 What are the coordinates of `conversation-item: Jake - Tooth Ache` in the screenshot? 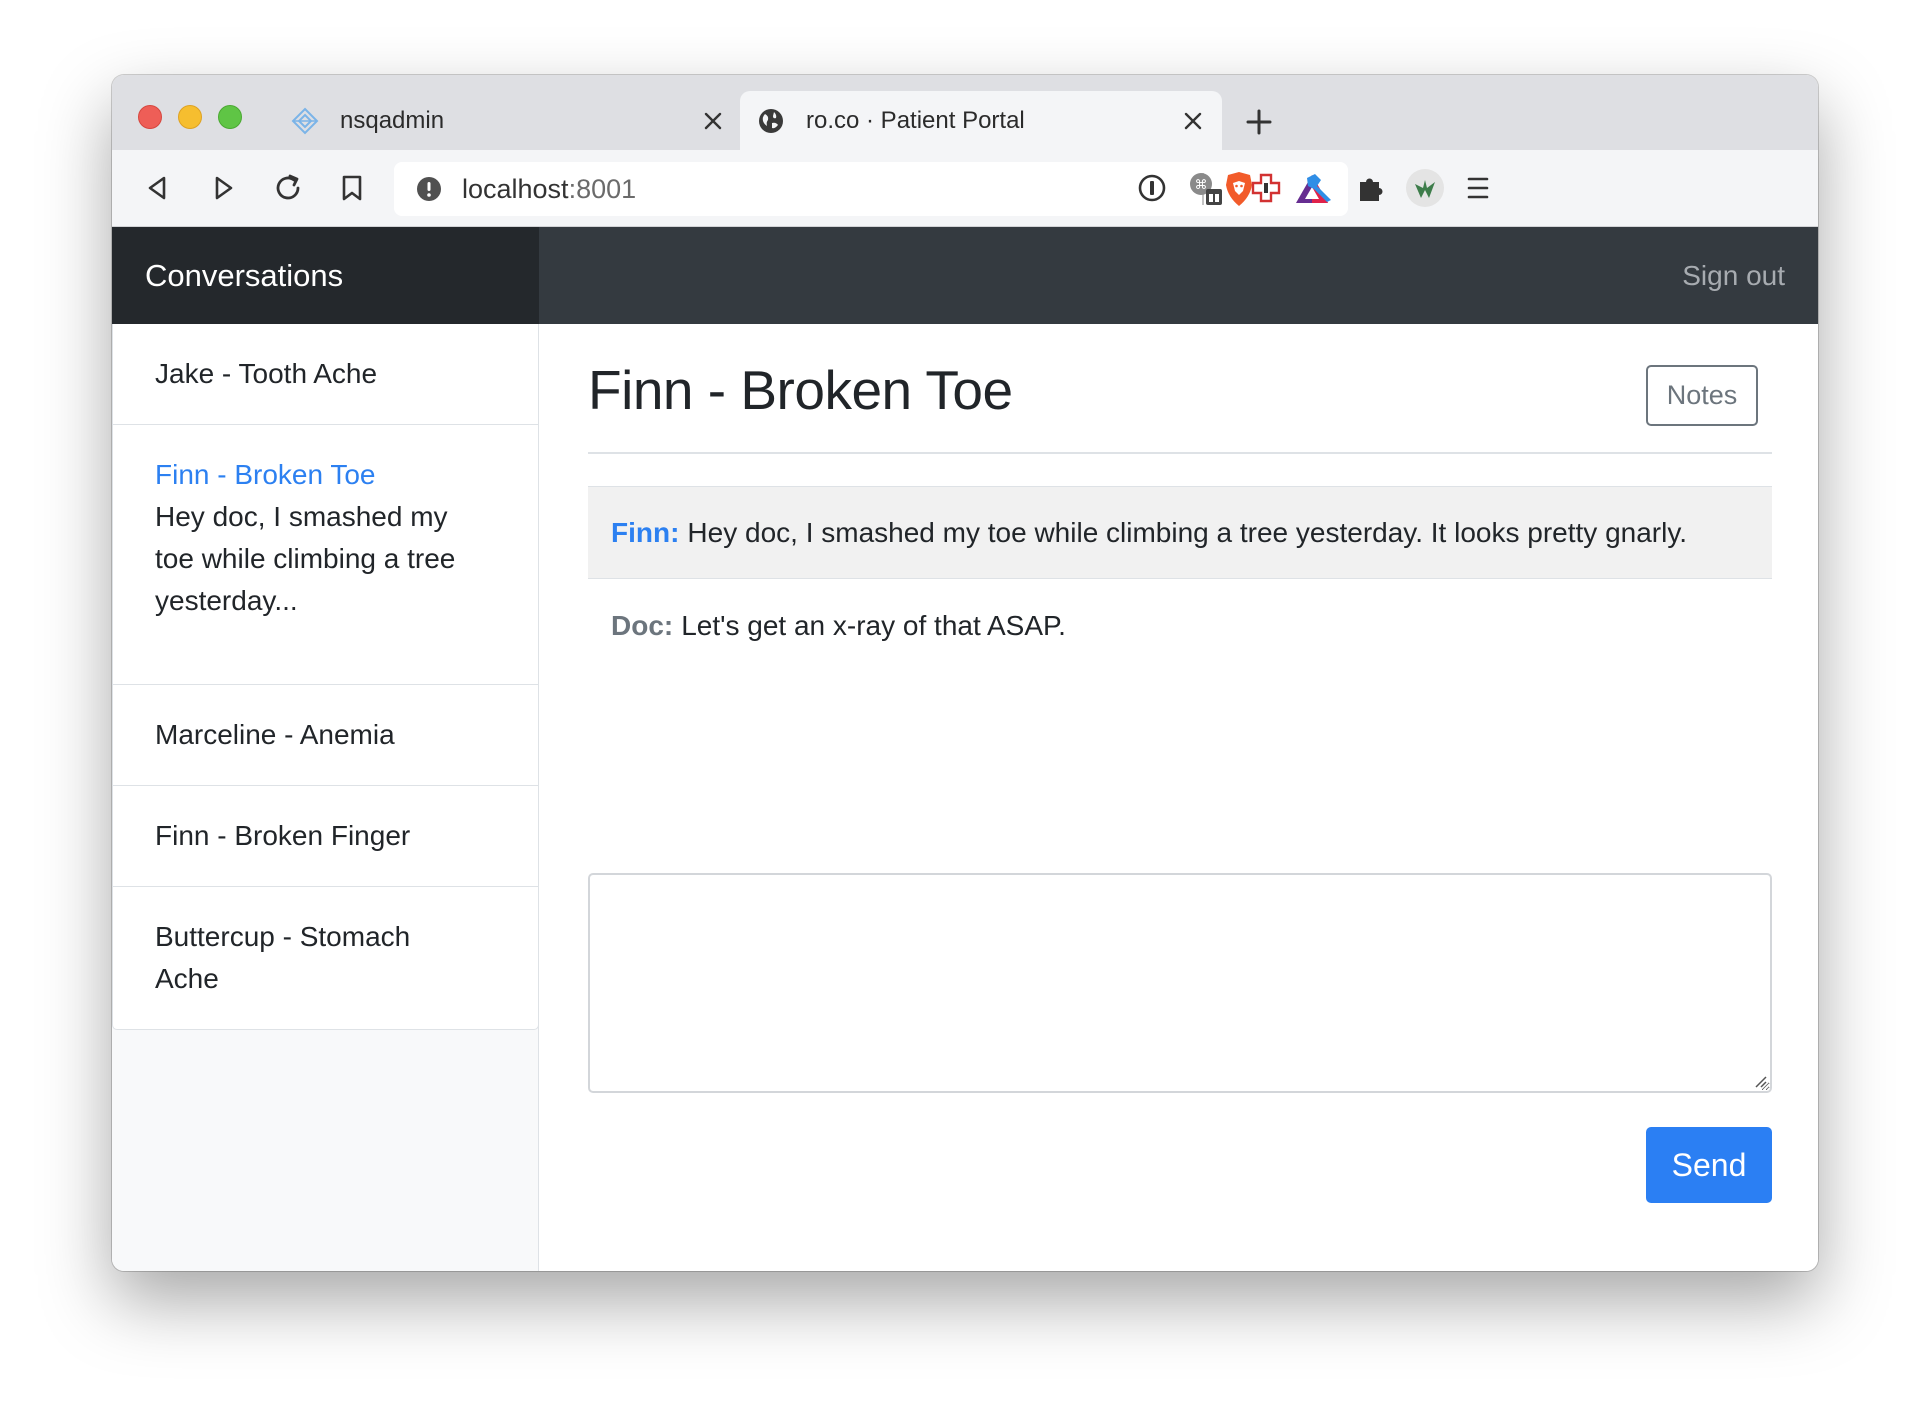 It's located at (325, 374).